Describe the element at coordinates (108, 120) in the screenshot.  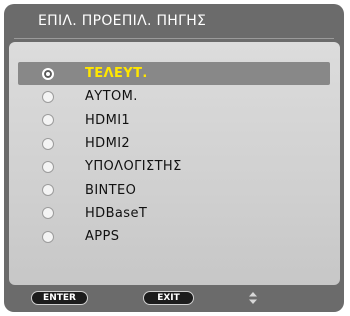
I see `option-label: HDMI1` at that location.